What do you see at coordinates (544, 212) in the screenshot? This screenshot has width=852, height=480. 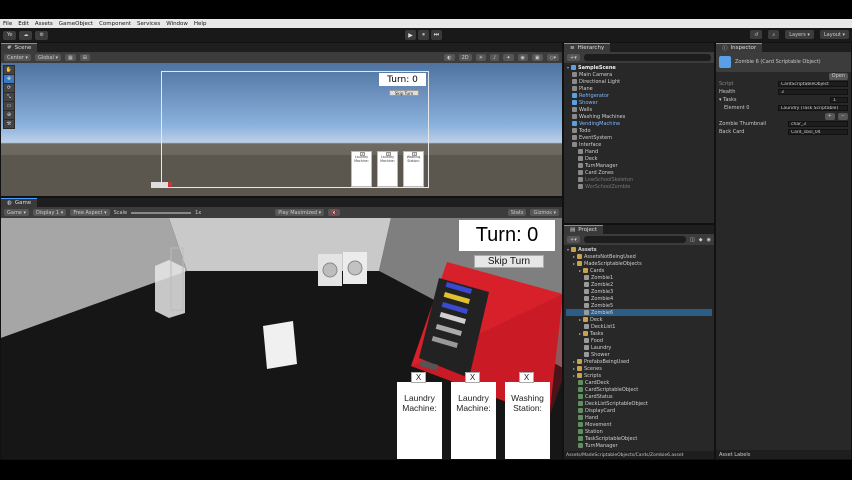 I see `gizmos-button: Gizmos ▾` at bounding box center [544, 212].